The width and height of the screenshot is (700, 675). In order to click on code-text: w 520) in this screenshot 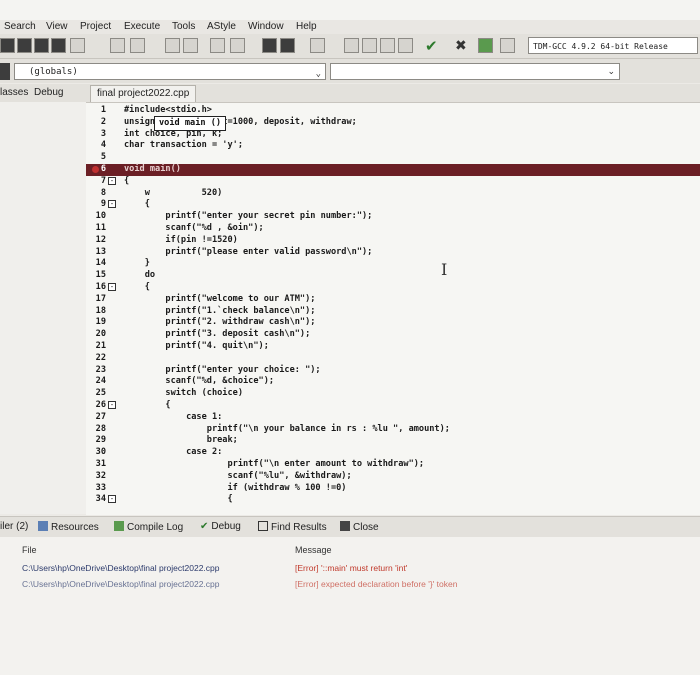, I will do `click(173, 192)`.